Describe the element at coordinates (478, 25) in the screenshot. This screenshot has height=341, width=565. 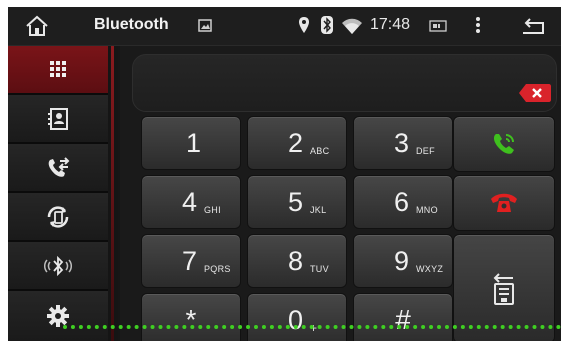
I see `more-vert-icon` at that location.